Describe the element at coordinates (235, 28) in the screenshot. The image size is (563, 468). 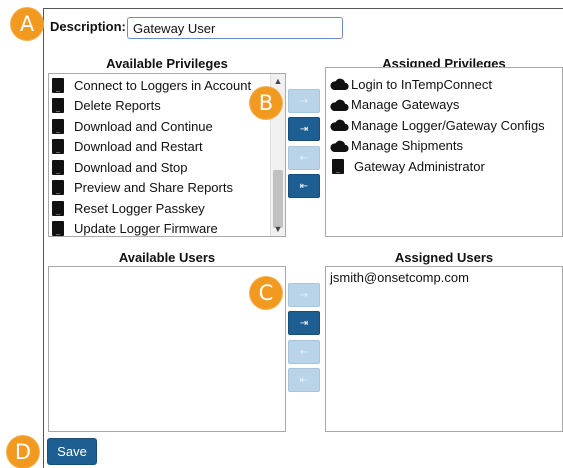
I see `description-input` at that location.